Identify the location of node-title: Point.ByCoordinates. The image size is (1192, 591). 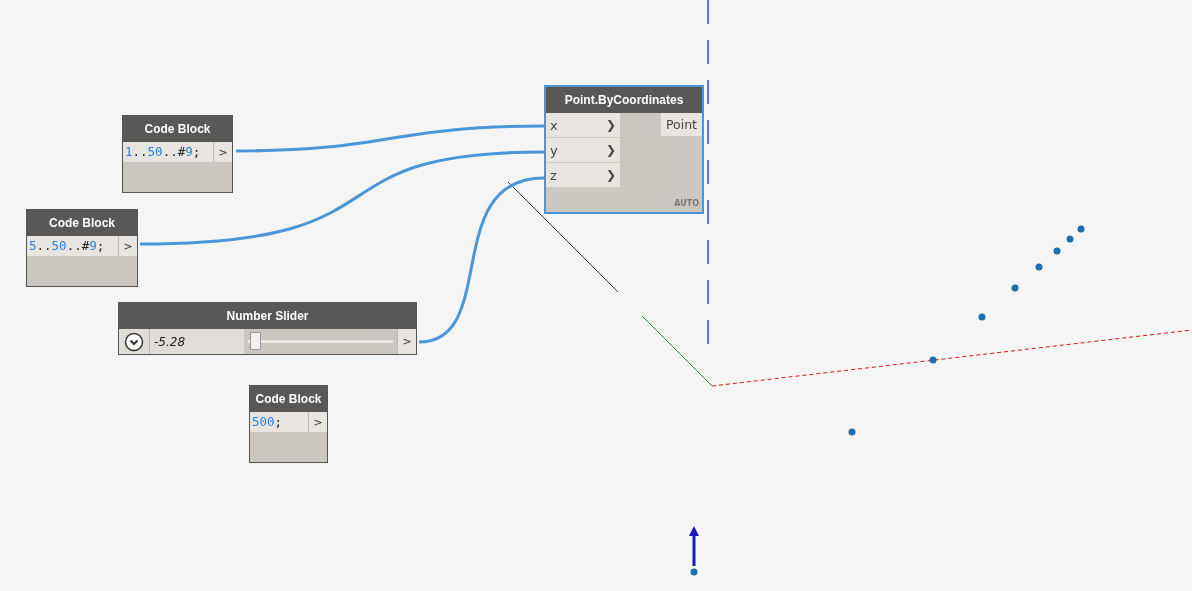
(624, 100).